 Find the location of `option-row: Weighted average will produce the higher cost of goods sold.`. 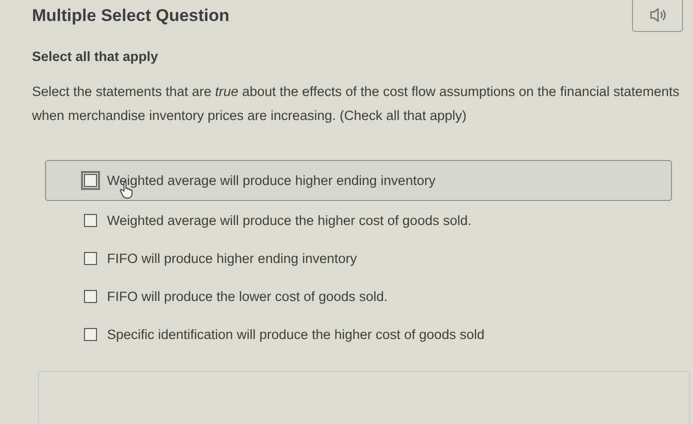

option-row: Weighted average will produce the higher cost of goods sold. is located at coordinates (358, 220).